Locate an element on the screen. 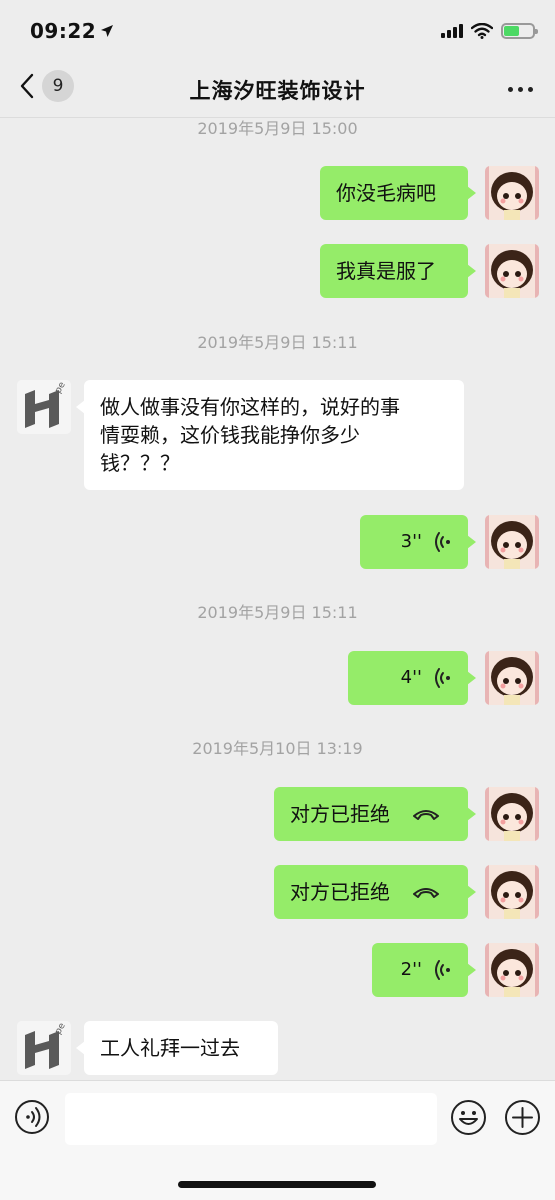  voice-message-bubble: 4'' is located at coordinates (412, 678).